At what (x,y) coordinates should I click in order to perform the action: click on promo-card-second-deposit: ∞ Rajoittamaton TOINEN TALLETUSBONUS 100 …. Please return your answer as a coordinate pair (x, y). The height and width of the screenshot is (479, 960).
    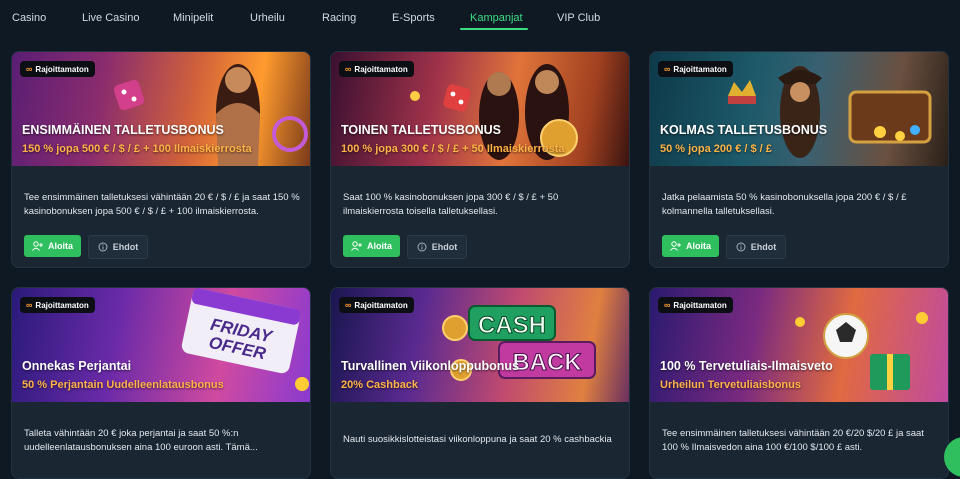
    Looking at the image, I should click on (480, 159).